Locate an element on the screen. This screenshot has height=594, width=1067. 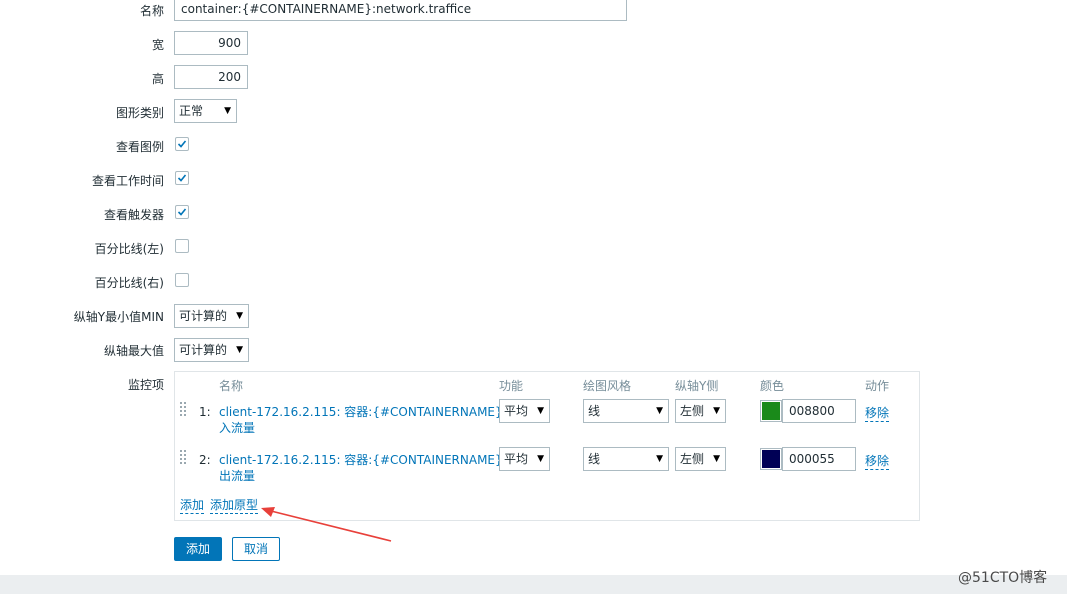
percentile-right-label: 百分比线(右) is located at coordinates (129, 283).